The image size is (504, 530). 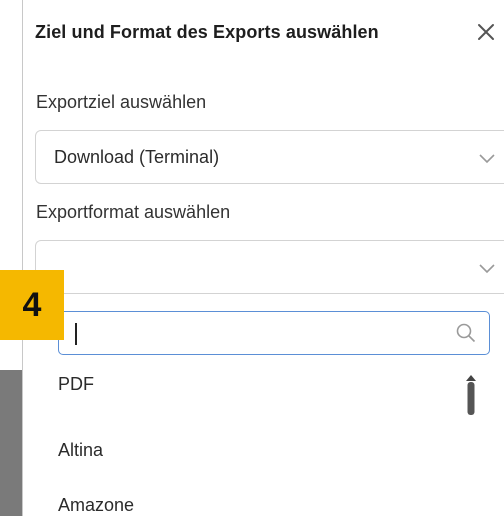 What do you see at coordinates (269, 157) in the screenshot?
I see `destination-select: Download (Terminal)` at bounding box center [269, 157].